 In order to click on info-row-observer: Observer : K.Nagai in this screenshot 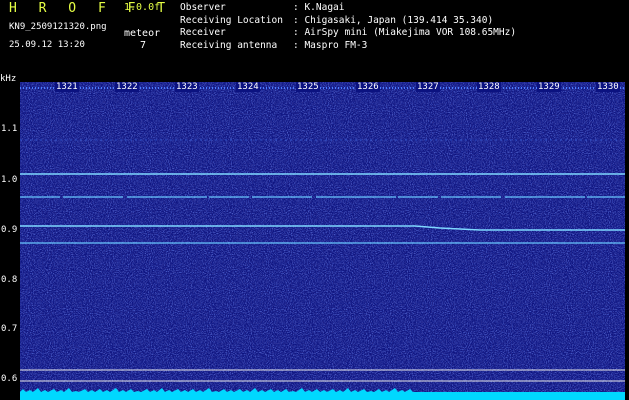, I will do `click(348, 8)`.